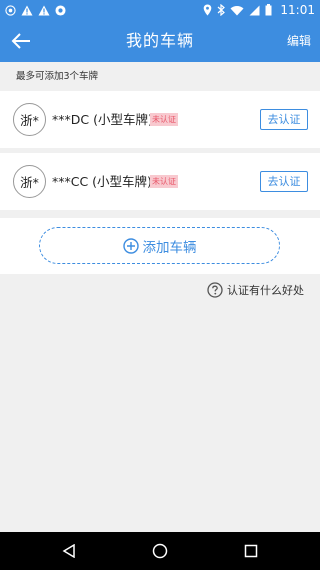 The width and height of the screenshot is (320, 570). I want to click on add-vehicle-button: 添加车辆, so click(159, 245).